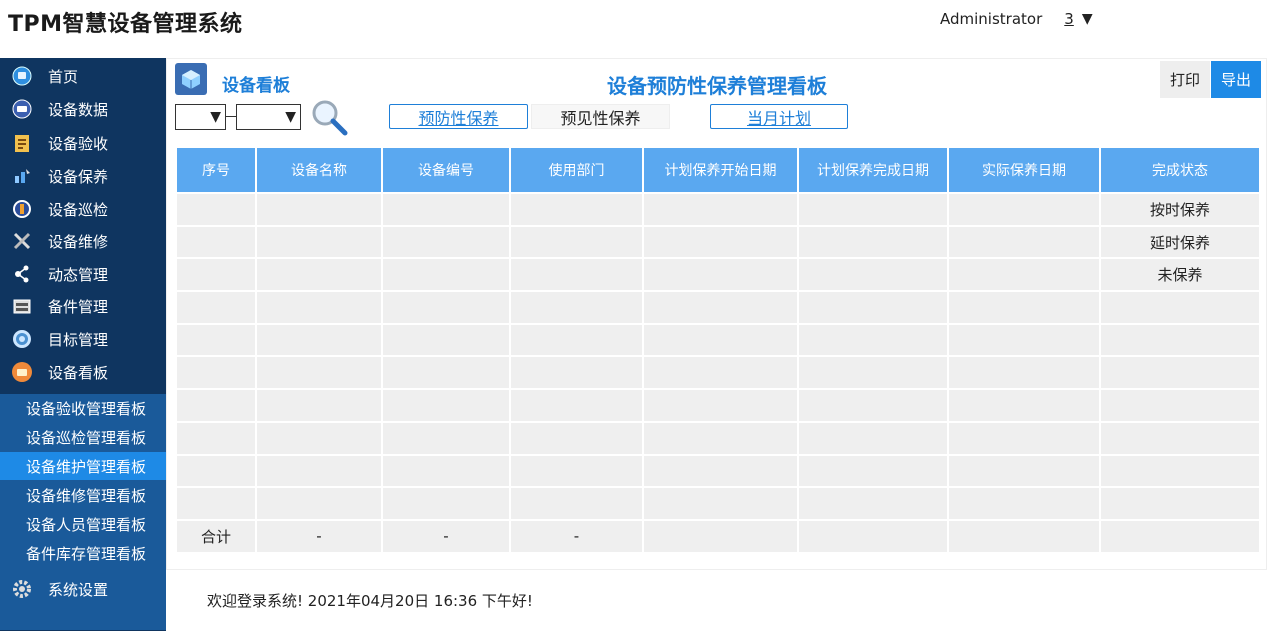  Describe the element at coordinates (83, 437) in the screenshot. I see `sub-item-inspection-board: 设备巡检管理看板` at that location.